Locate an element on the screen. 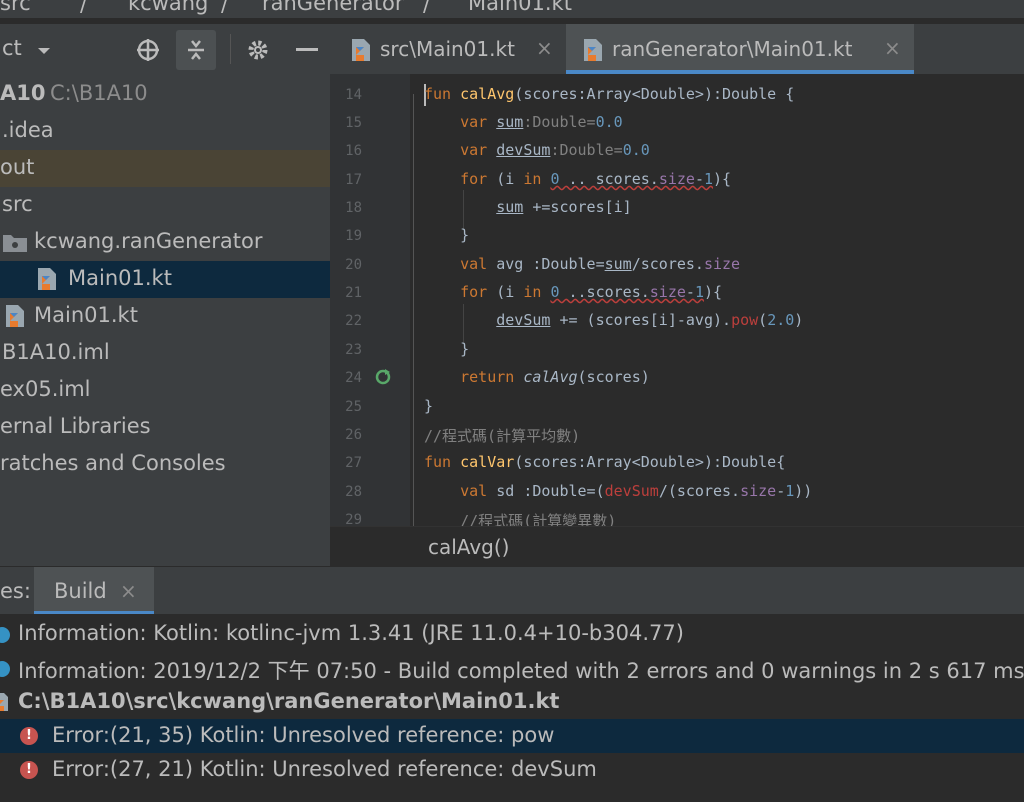  collapse-all-button is located at coordinates (196, 50).